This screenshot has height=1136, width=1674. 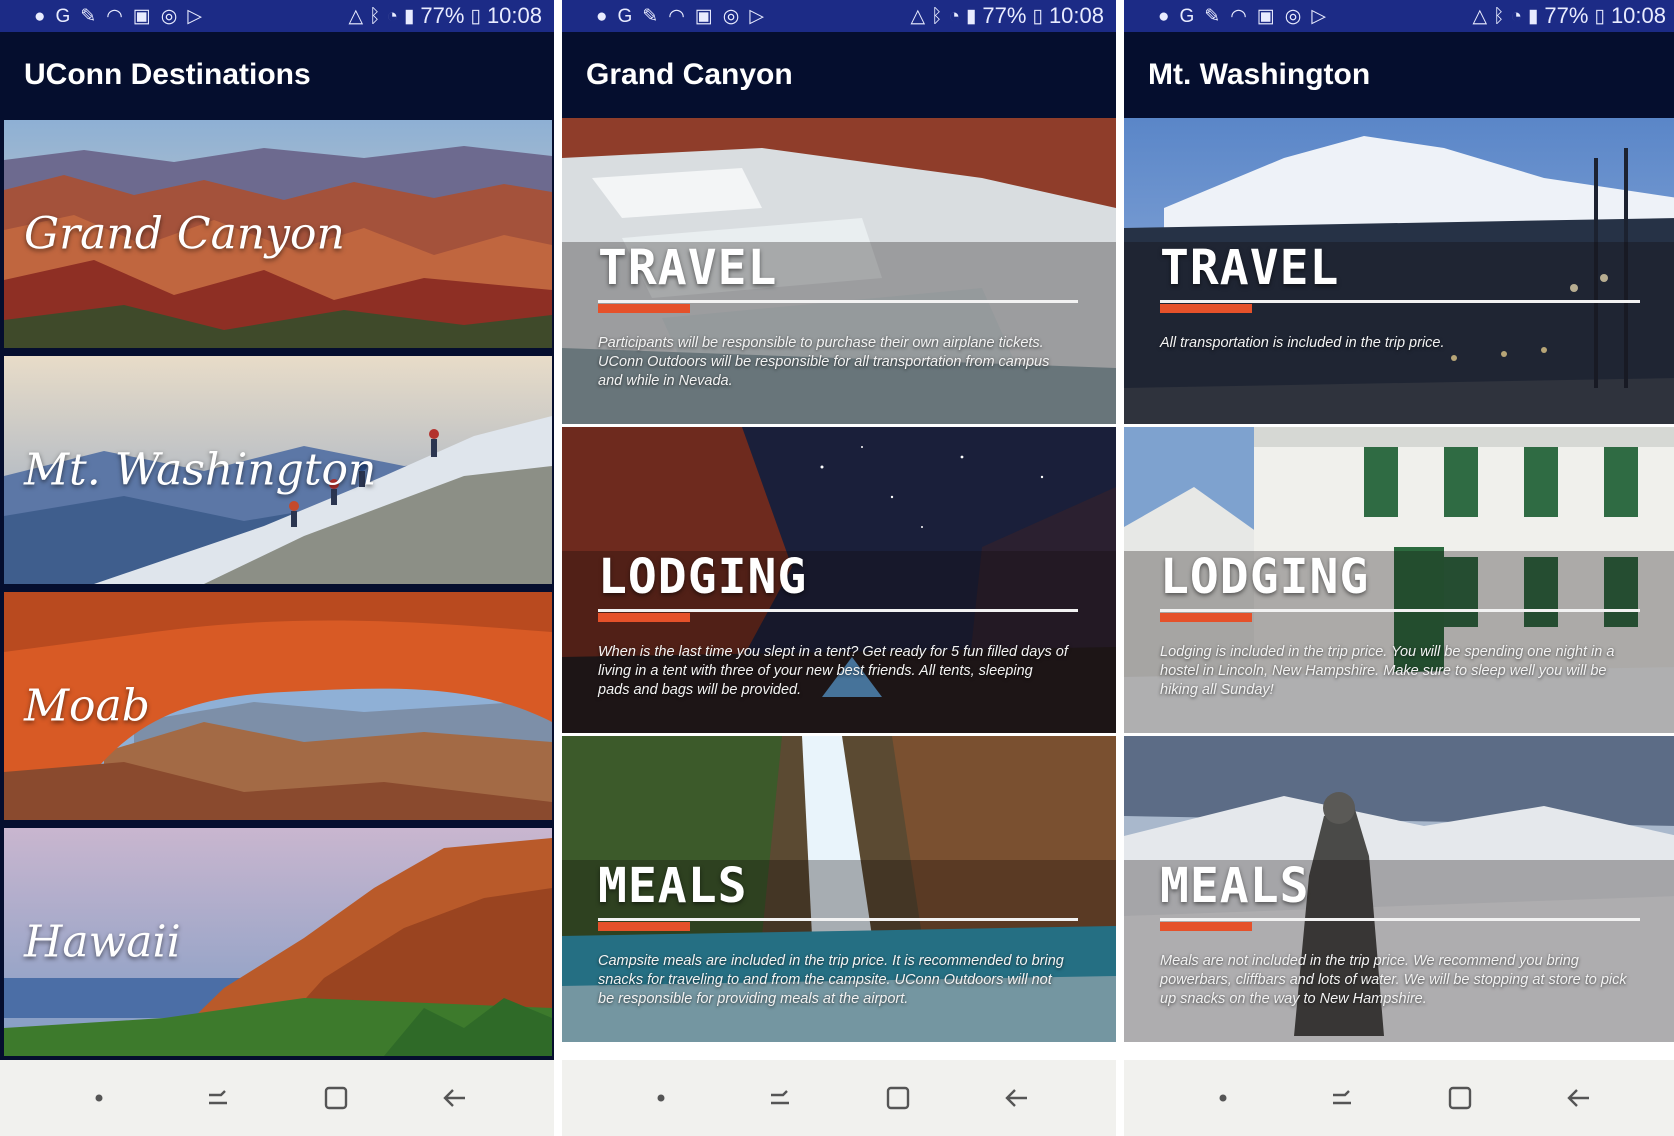 What do you see at coordinates (1213, 16) in the screenshot?
I see `feather-icon: ✎` at bounding box center [1213, 16].